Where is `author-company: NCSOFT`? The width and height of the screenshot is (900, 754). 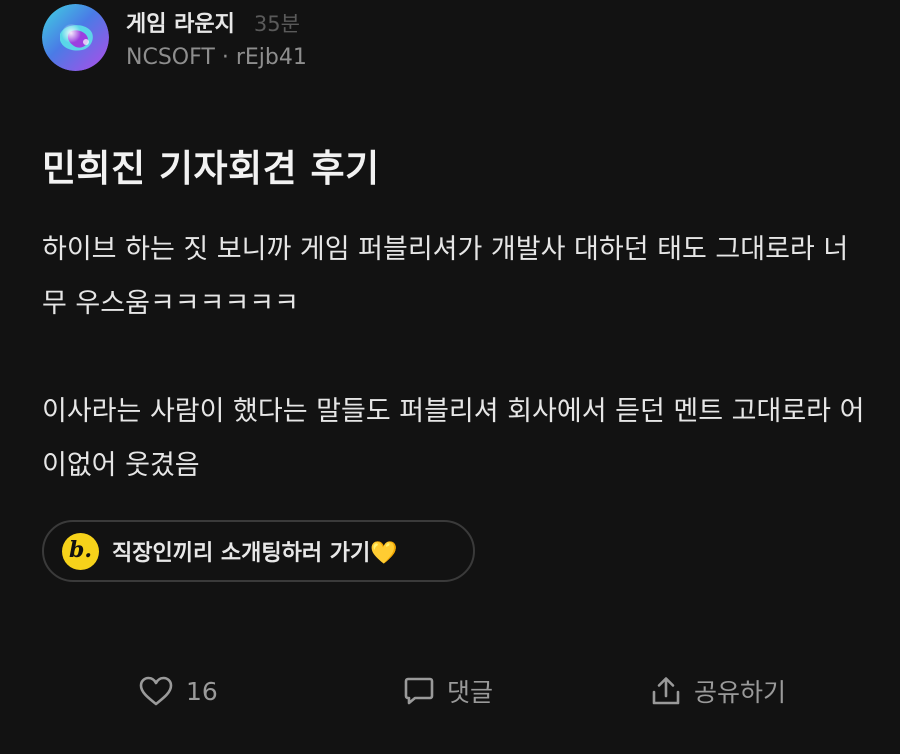
author-company: NCSOFT is located at coordinates (170, 57).